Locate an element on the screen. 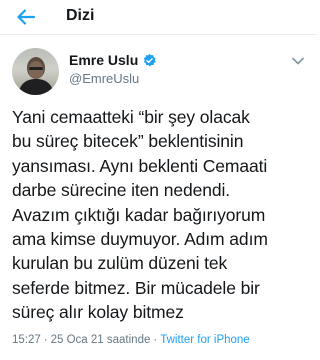 This screenshot has width=320, height=360. display-name: Emre Uslu is located at coordinates (103, 60).